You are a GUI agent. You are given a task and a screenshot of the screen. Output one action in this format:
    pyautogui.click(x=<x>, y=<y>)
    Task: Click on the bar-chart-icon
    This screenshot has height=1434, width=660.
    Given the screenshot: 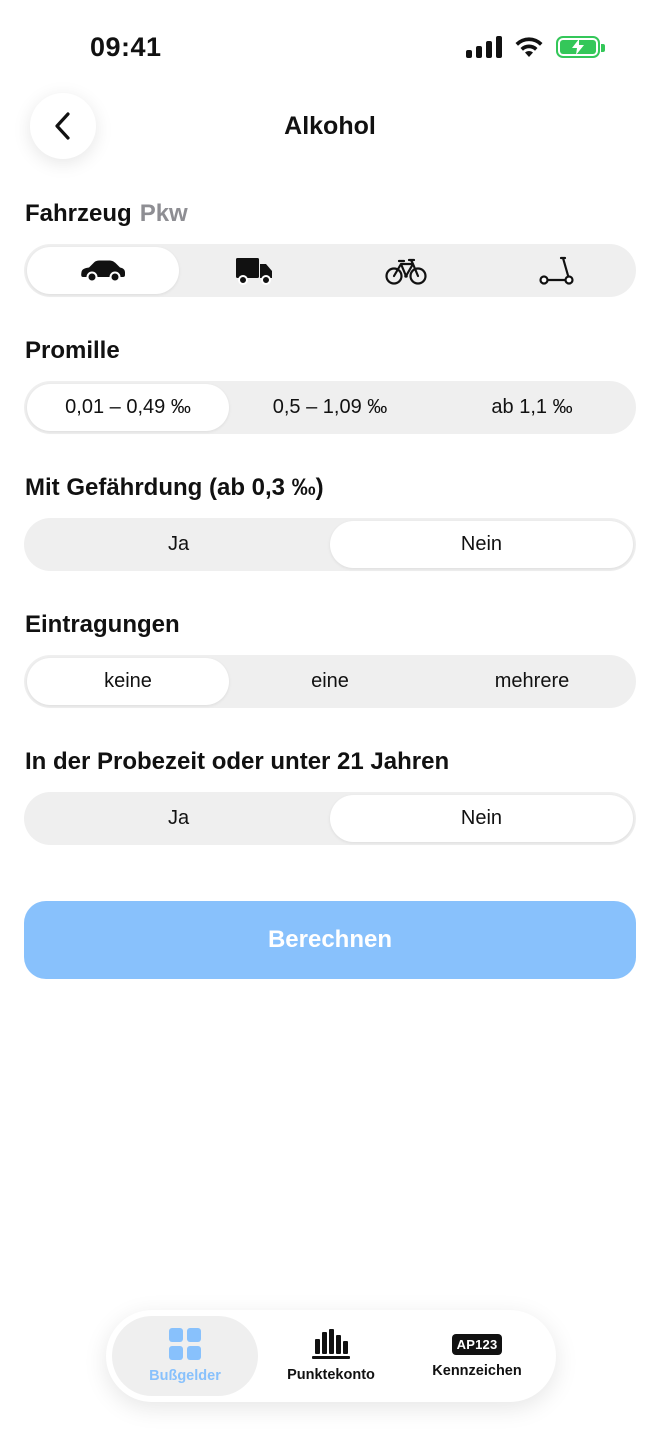 What is the action you would take?
    pyautogui.click(x=331, y=1344)
    